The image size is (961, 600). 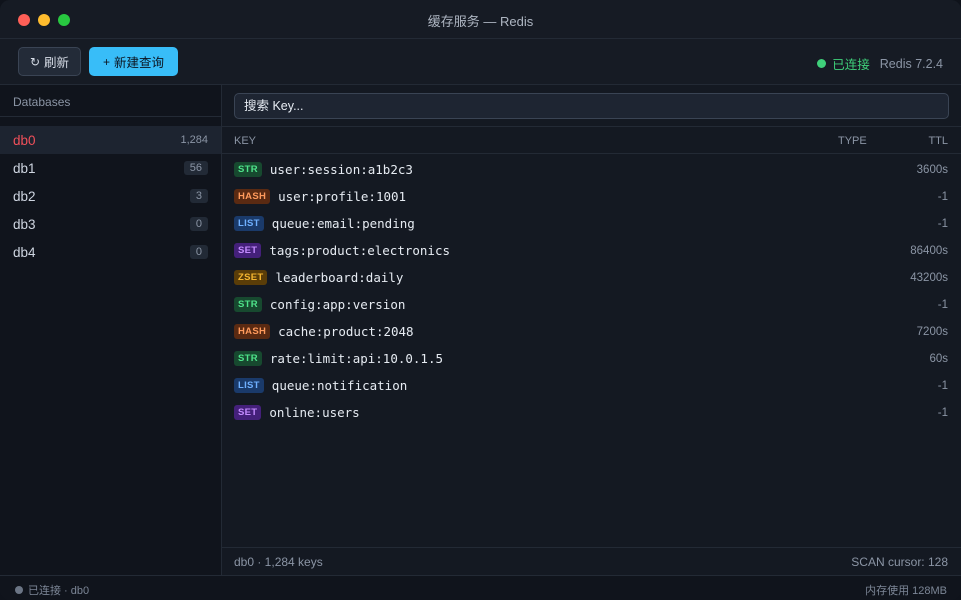 I want to click on database-list: db0 1,284 db1 56 db2 3 db3 0 db4 0, so click(x=110, y=191).